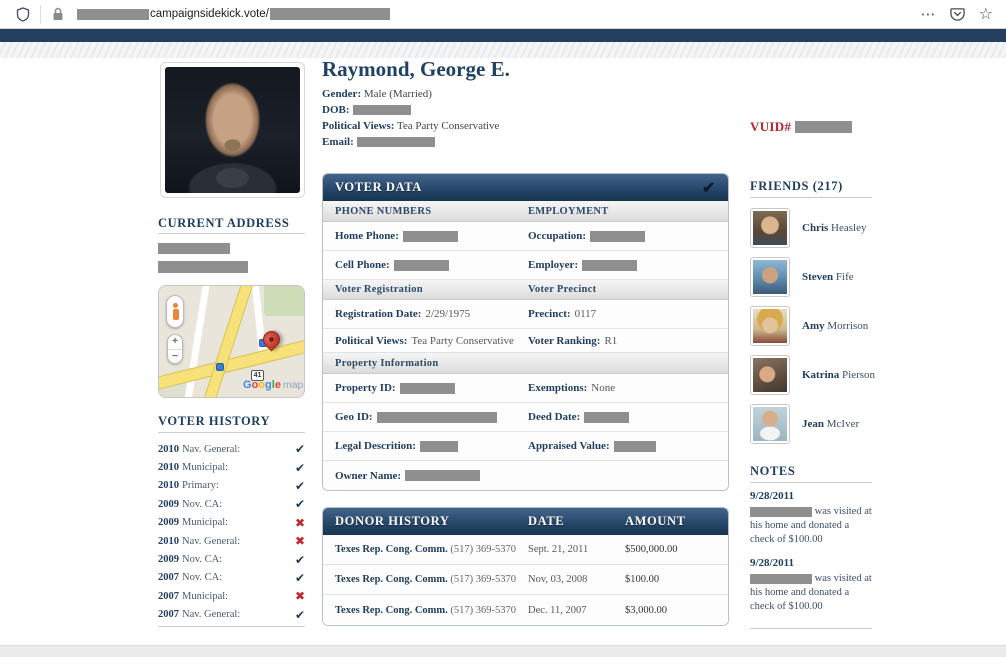  Describe the element at coordinates (525, 521) in the screenshot. I see `donor-history-header: DONOR HISTORY DATE AMOUNT` at that location.